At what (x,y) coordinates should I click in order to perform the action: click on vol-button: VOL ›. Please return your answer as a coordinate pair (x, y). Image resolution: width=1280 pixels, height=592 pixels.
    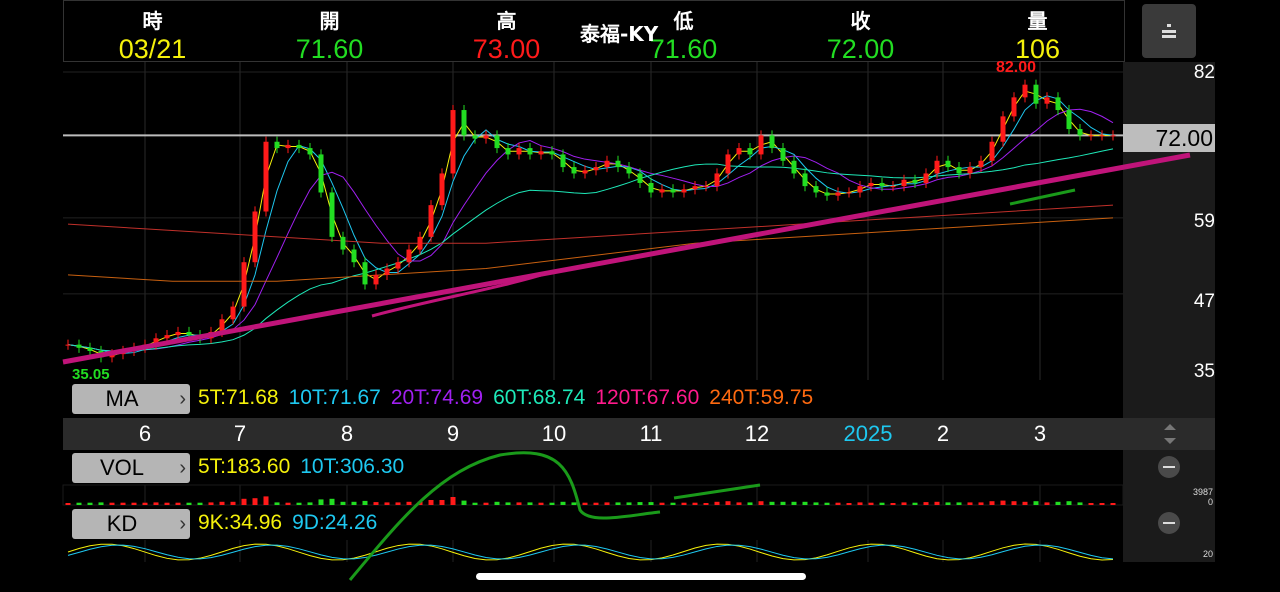
    Looking at the image, I should click on (131, 468).